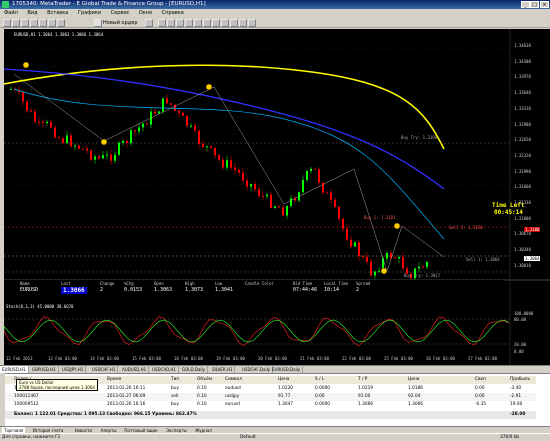  I want to click on navigator-icon, so click(43, 23).